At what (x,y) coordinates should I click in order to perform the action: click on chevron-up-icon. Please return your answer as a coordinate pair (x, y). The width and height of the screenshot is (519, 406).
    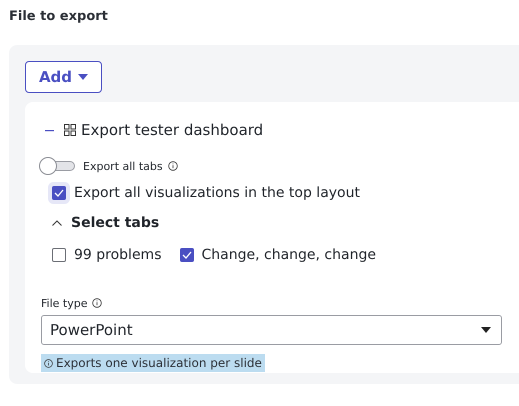
    Looking at the image, I should click on (57, 223).